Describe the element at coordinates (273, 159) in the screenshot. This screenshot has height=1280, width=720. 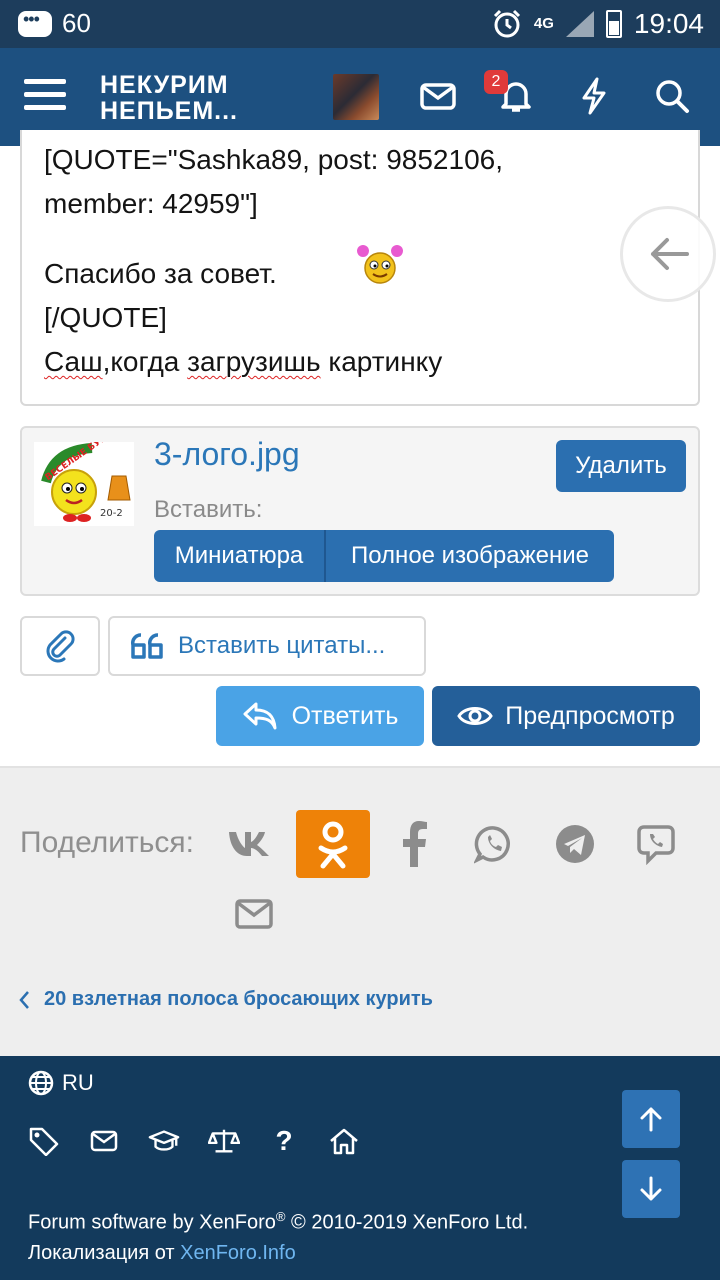
I see `editor-line: [QUOTE="Sashka89, post: 9852106,` at that location.